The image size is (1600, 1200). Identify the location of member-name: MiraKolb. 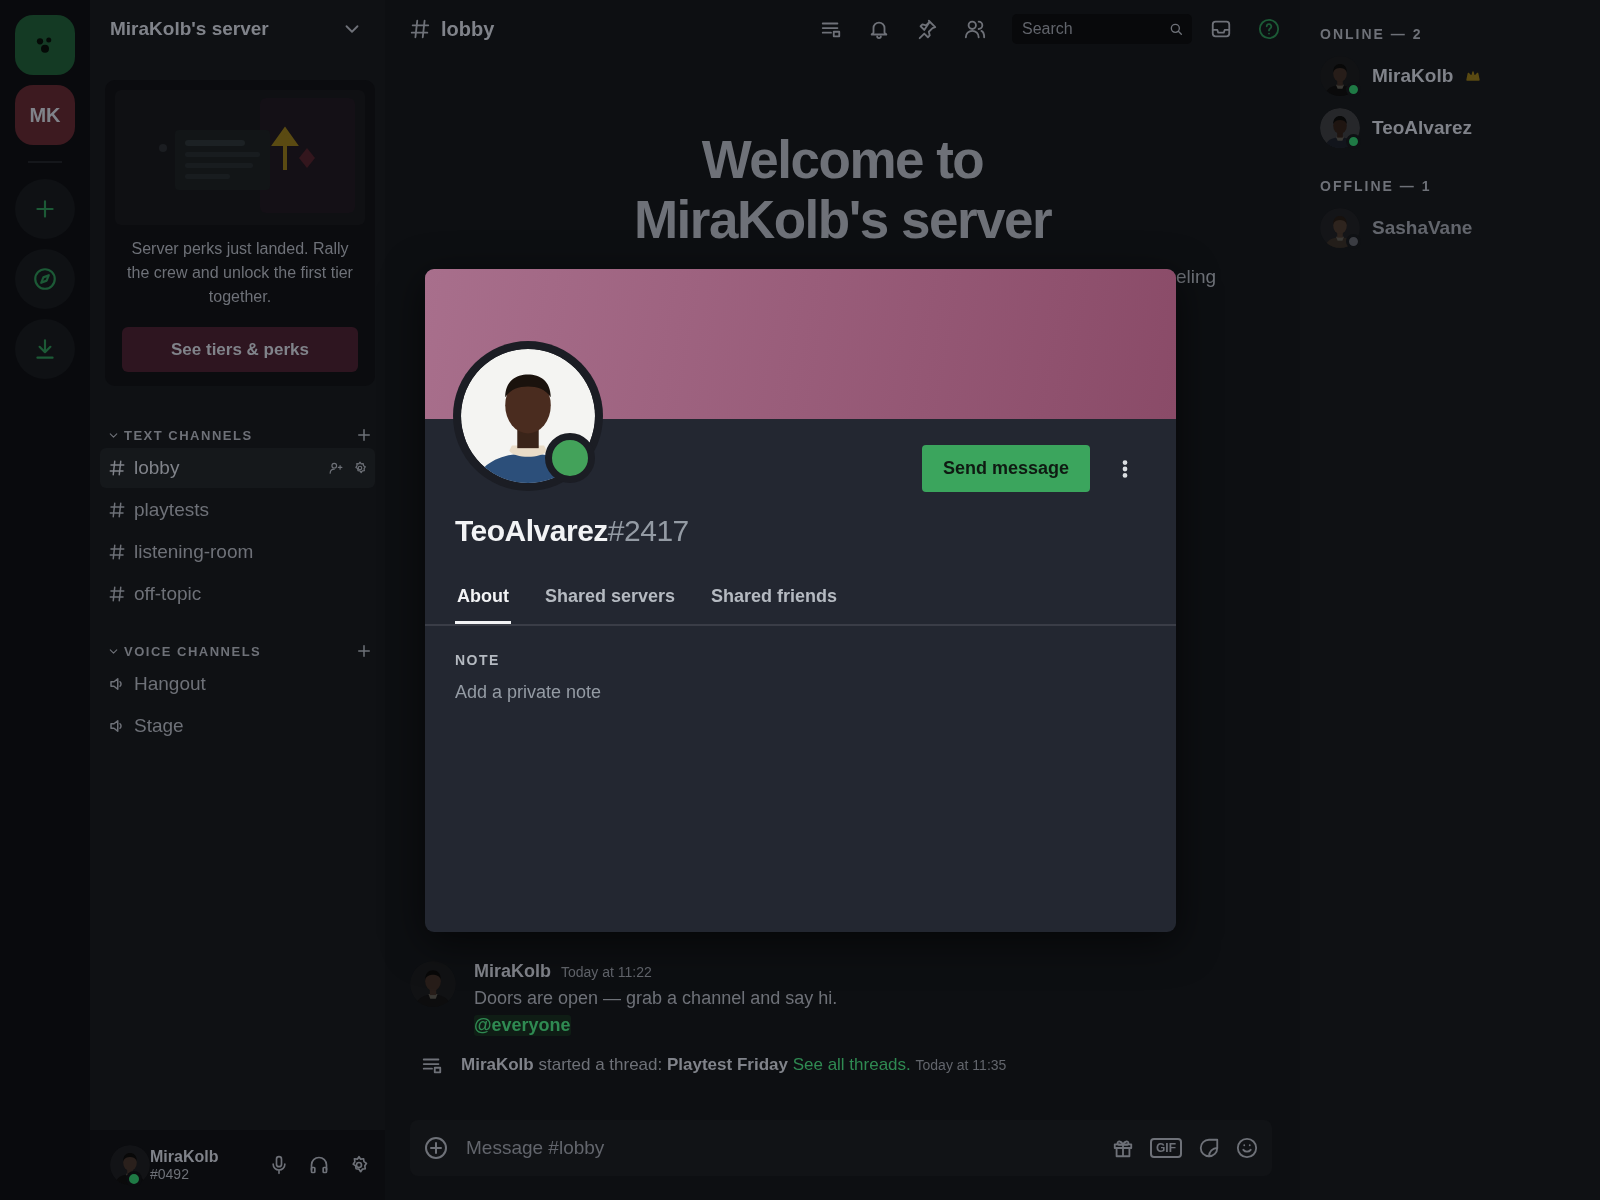
(1413, 76).